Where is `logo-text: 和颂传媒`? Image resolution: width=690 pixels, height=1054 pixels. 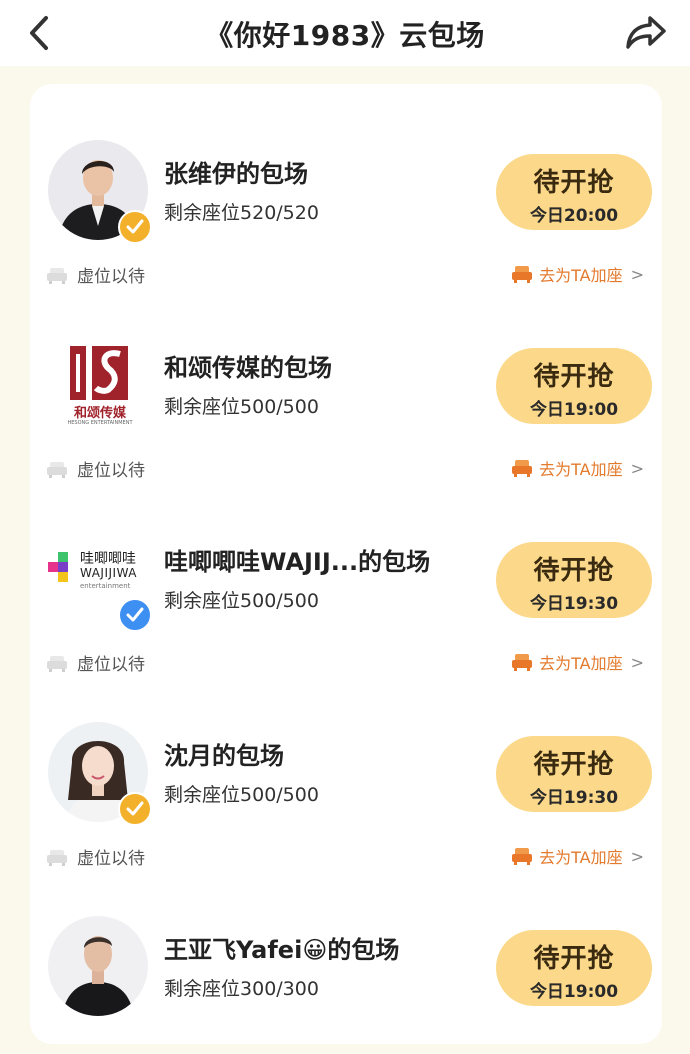
logo-text: 和颂传媒 is located at coordinates (99, 413).